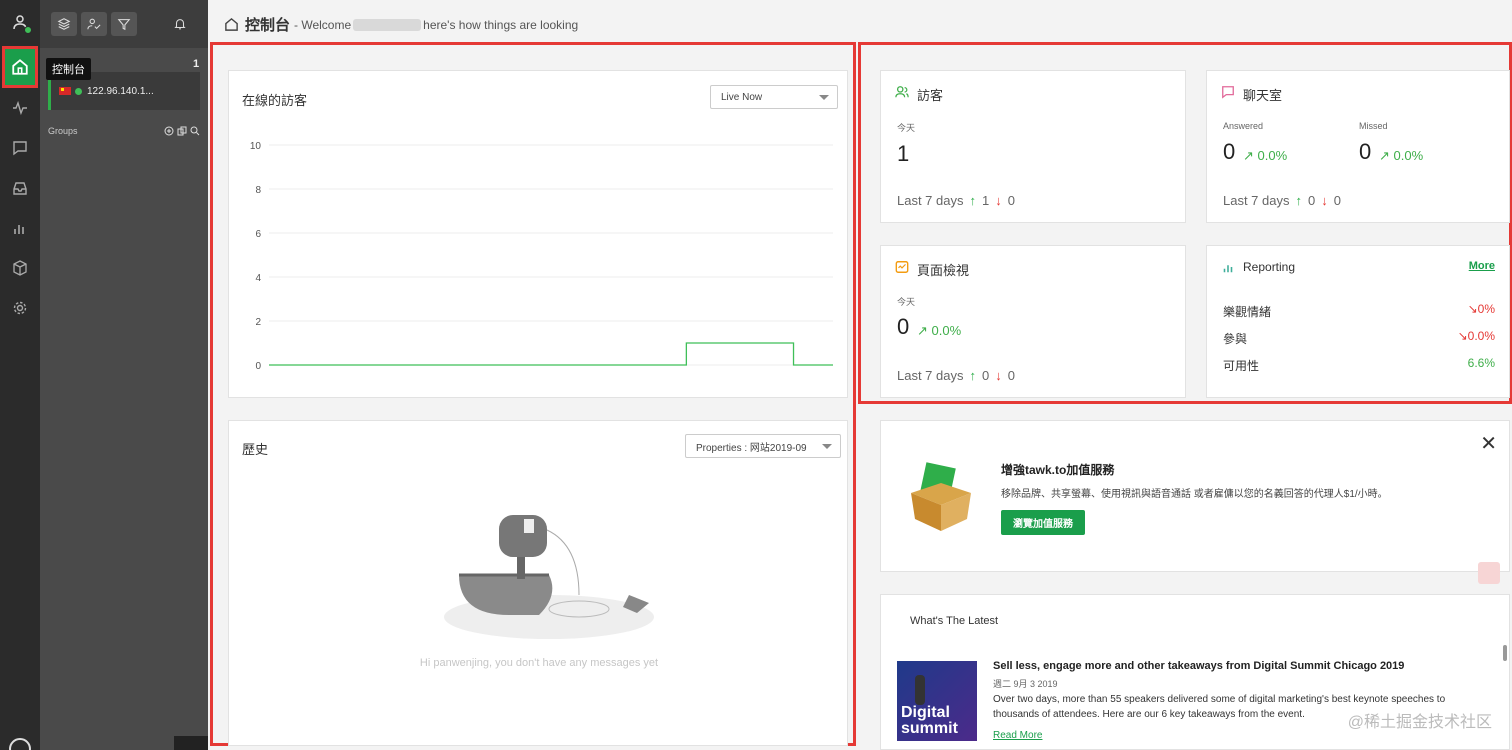 This screenshot has height=750, width=1512. What do you see at coordinates (1263, 95) in the screenshot?
I see `chat-stat-title: 聊天室` at bounding box center [1263, 95].